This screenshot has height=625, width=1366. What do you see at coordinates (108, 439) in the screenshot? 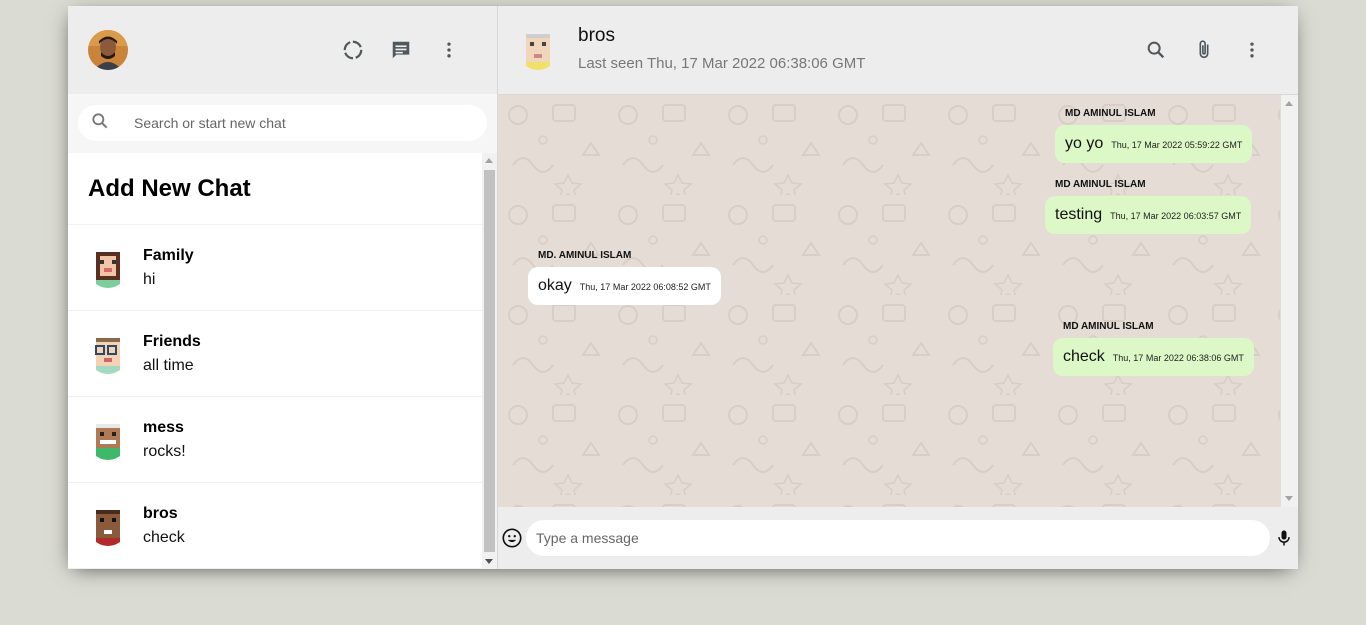
I see `pixel-avatar-smiling` at bounding box center [108, 439].